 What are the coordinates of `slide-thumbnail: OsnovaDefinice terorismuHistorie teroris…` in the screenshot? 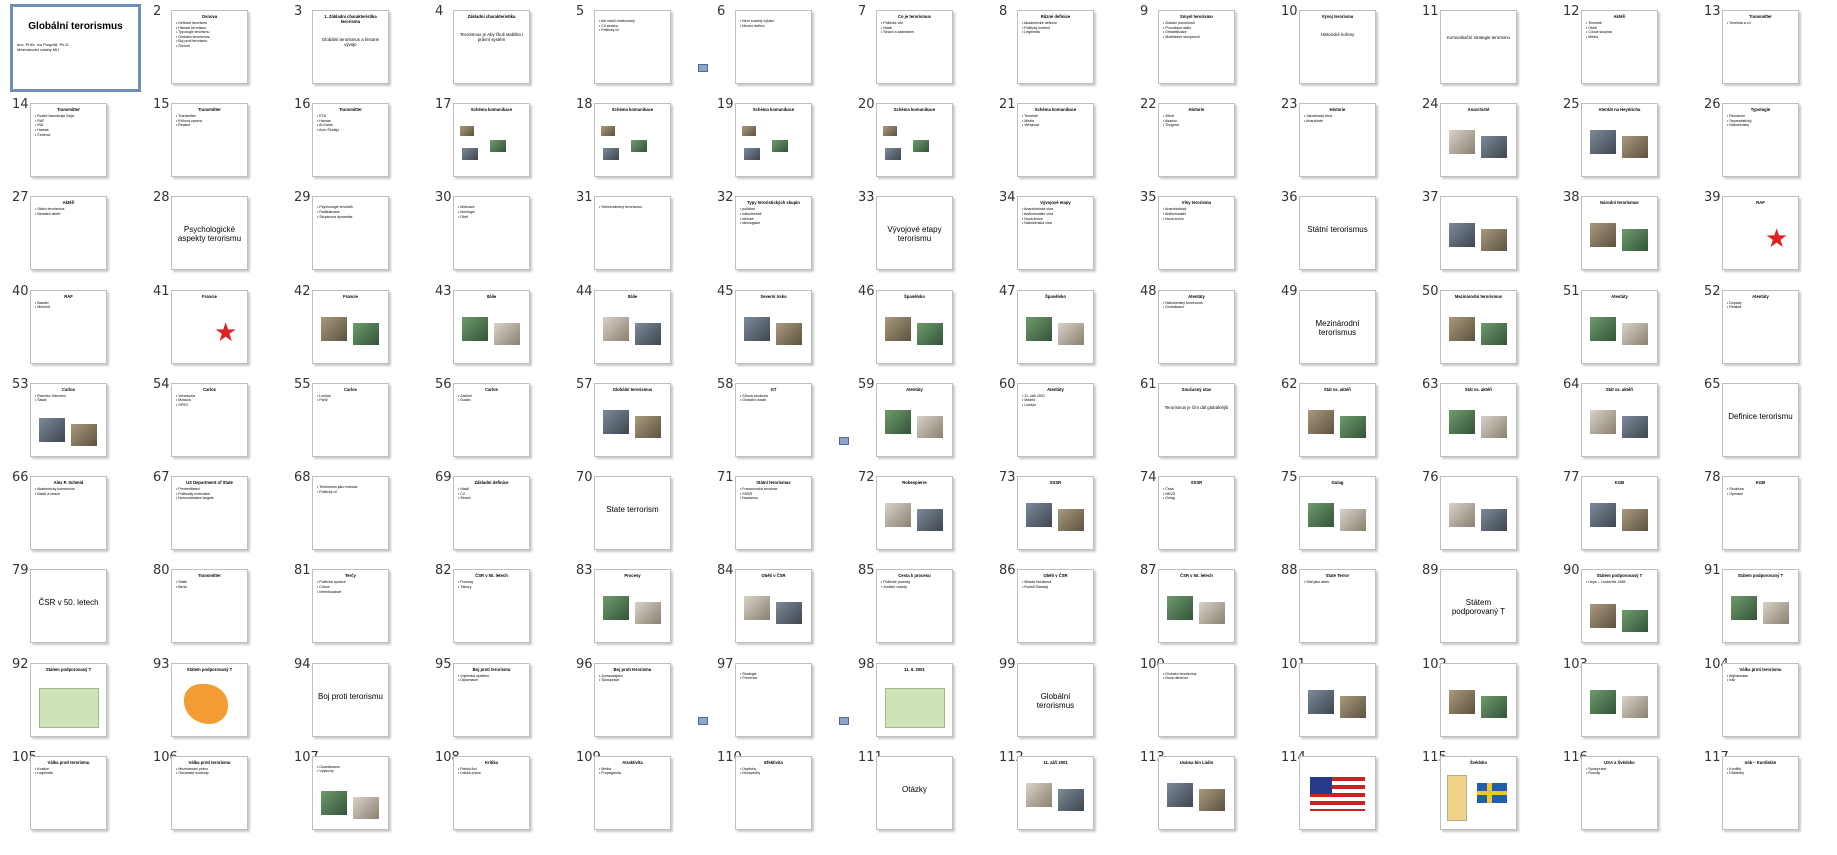 It's located at (209, 47).